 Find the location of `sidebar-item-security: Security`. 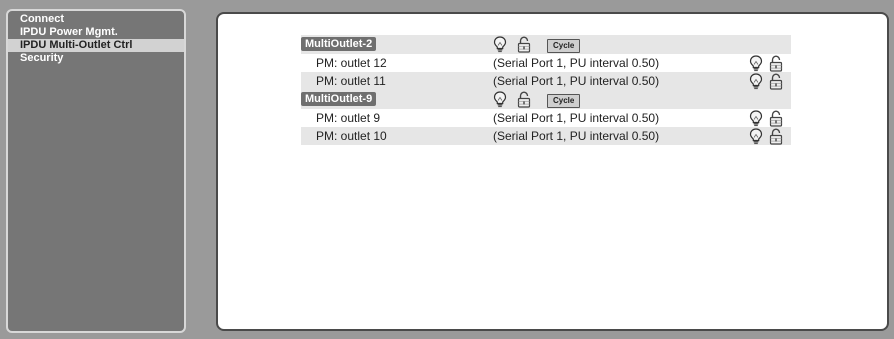

sidebar-item-security: Security is located at coordinates (96, 58).